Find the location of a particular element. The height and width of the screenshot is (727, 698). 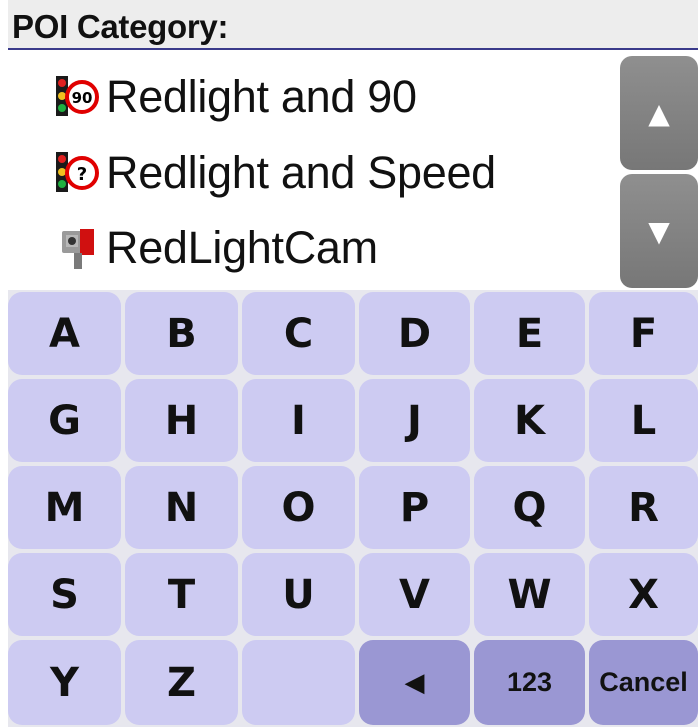

key-b: B is located at coordinates (181, 333).